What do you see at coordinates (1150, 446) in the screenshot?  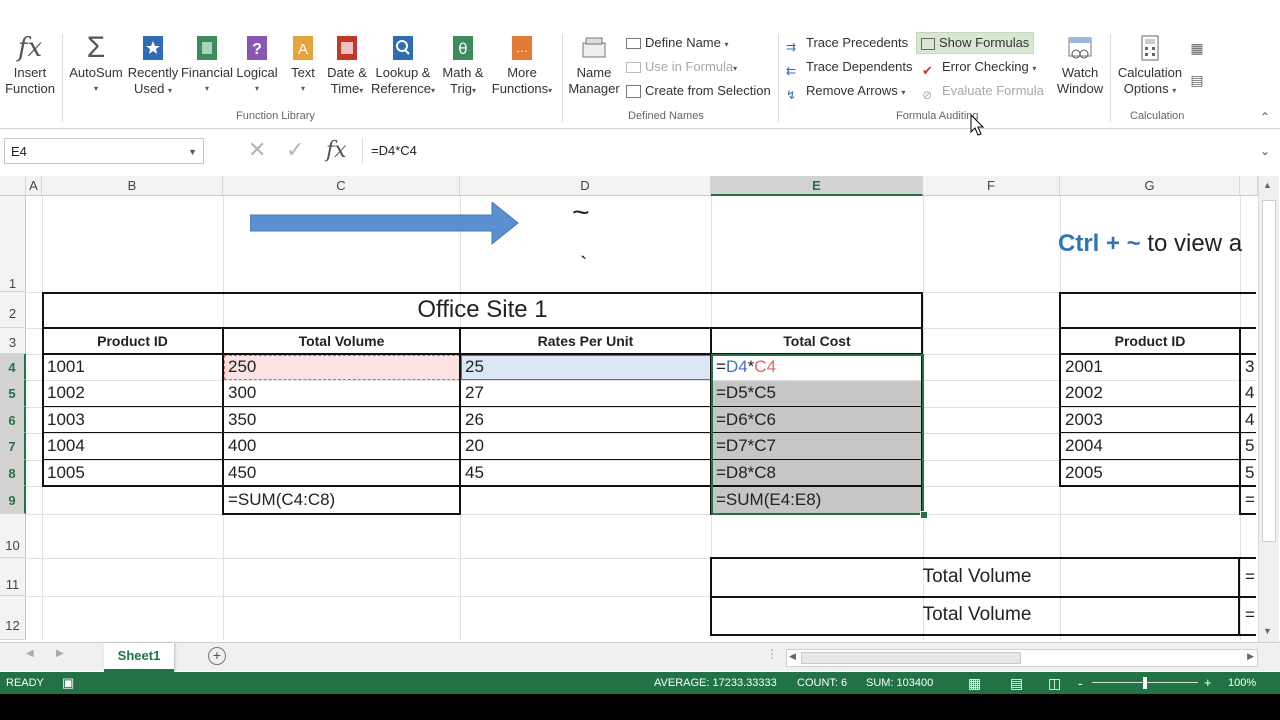 I see `cell-g7: 2004` at bounding box center [1150, 446].